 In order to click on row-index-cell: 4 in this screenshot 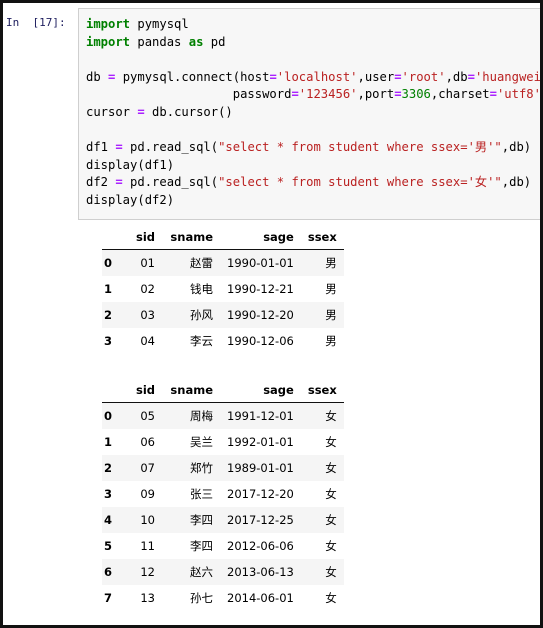, I will do `click(108, 520)`.